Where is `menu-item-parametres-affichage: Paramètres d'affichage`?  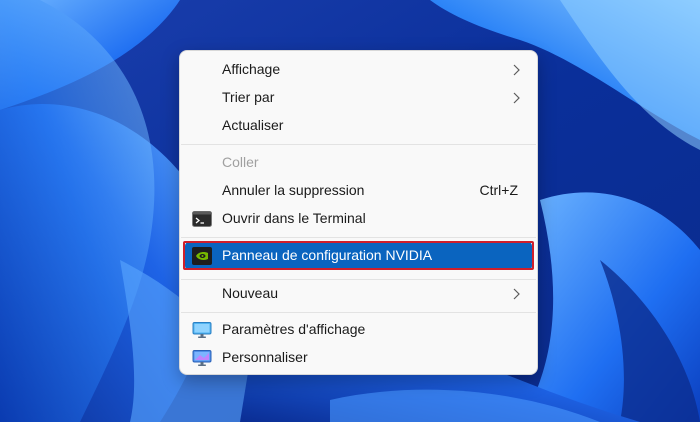
menu-item-parametres-affichage: Paramètres d'affichage is located at coordinates (358, 330).